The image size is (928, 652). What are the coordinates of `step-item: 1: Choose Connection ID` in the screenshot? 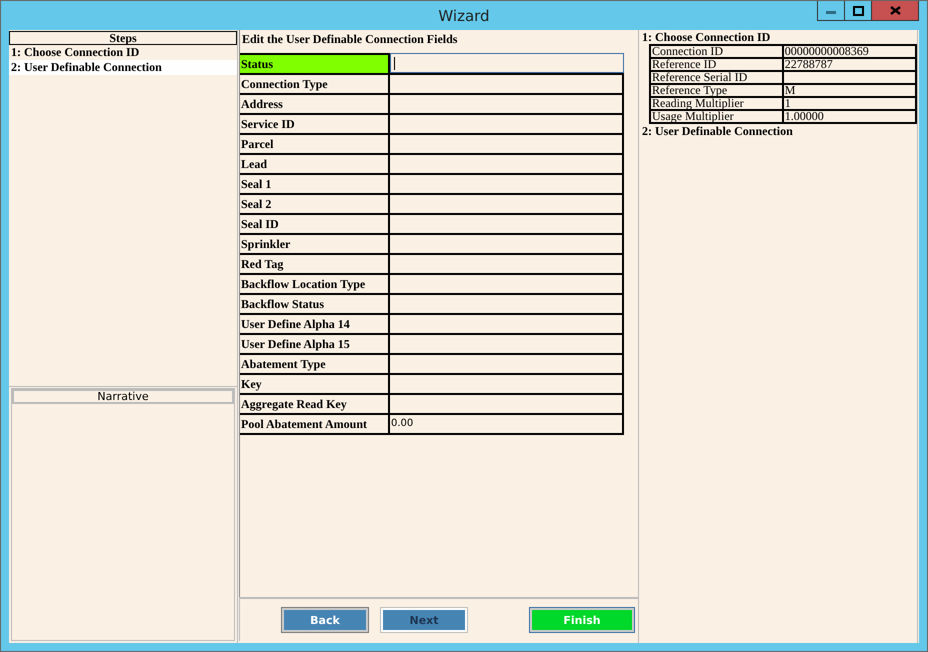 It's located at (123, 52).